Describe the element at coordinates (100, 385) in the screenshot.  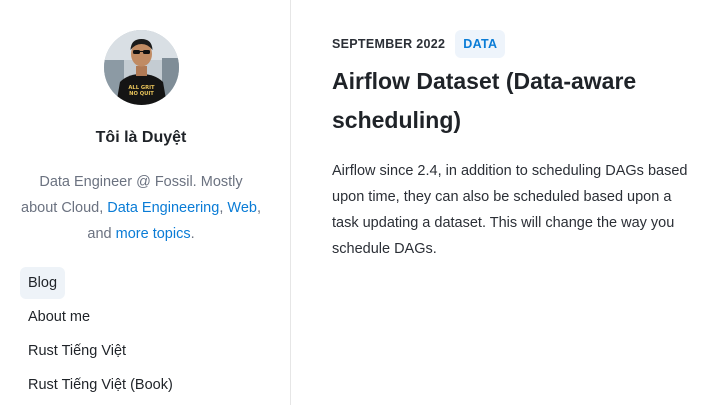
I see `nav-item-rust-tieng-viet-book: Rust Tiếng Việt (Book)` at that location.